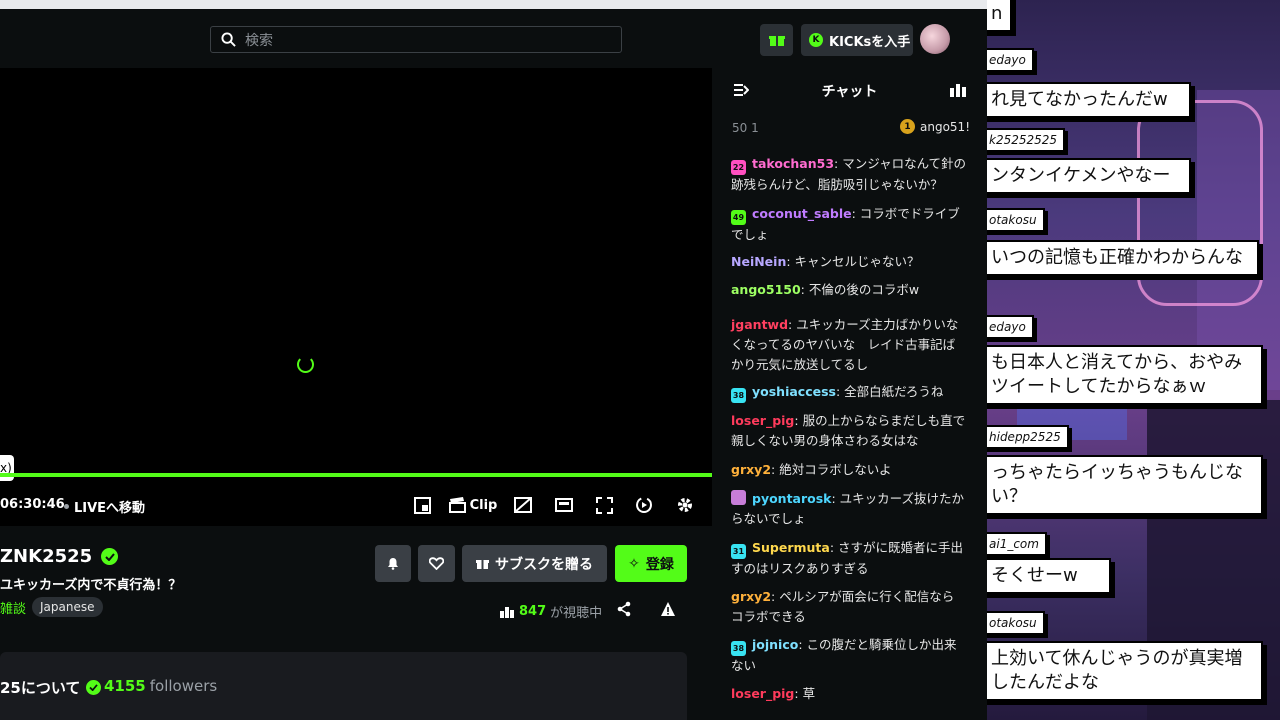  What do you see at coordinates (738, 551) in the screenshot?
I see `subscriber-badge-icon: 31` at bounding box center [738, 551].